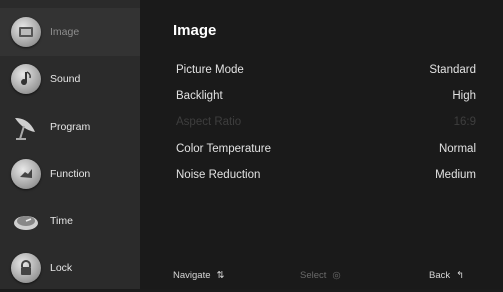 This screenshot has height=292, width=503. I want to click on setting-label: Noise Reduction, so click(218, 175).